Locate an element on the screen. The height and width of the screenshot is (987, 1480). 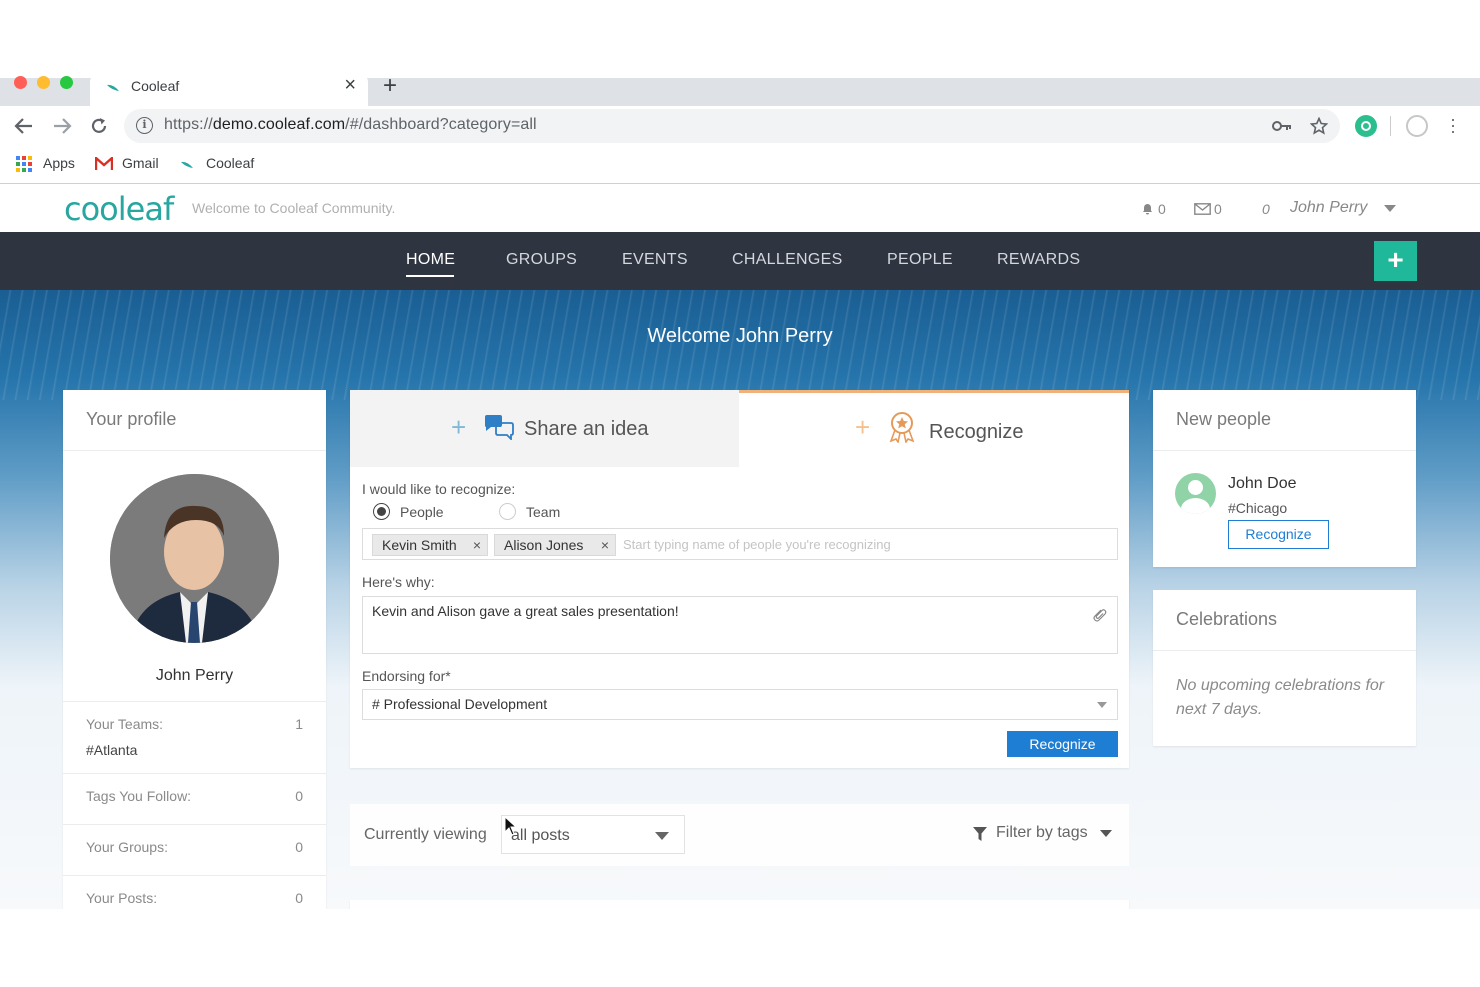
bookmarks-bar: Apps Gmail Cooleaf is located at coordinates (740, 165).